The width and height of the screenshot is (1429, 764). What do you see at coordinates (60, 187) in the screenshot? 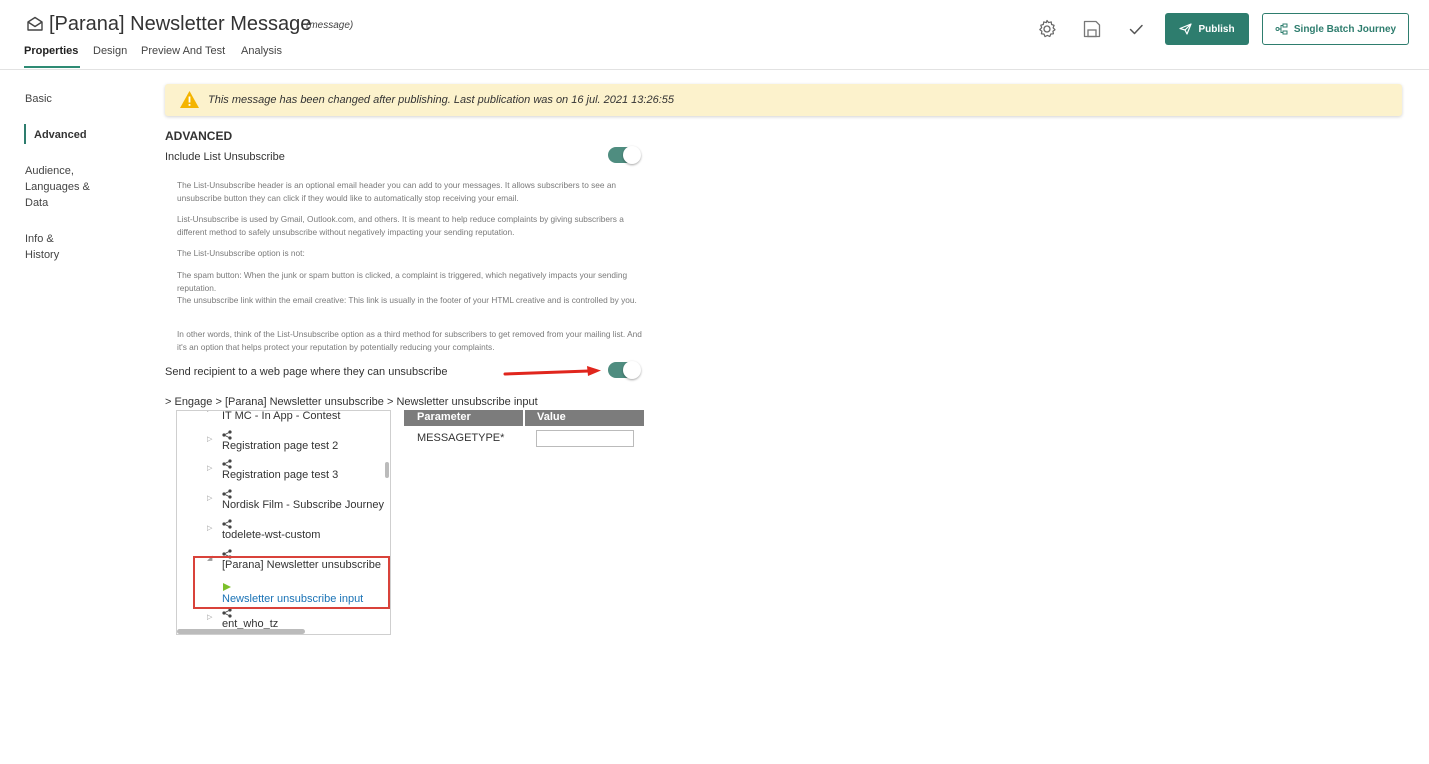
I see `sidebar-item-audience-languages-data: Audience, Languages & Data` at bounding box center [60, 187].